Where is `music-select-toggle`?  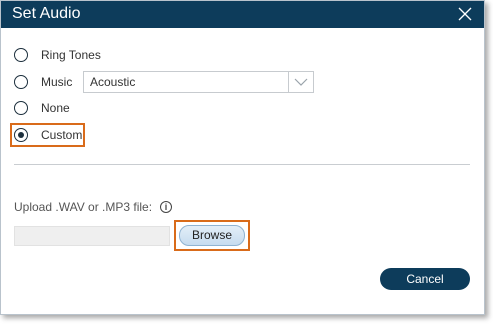 music-select-toggle is located at coordinates (300, 82).